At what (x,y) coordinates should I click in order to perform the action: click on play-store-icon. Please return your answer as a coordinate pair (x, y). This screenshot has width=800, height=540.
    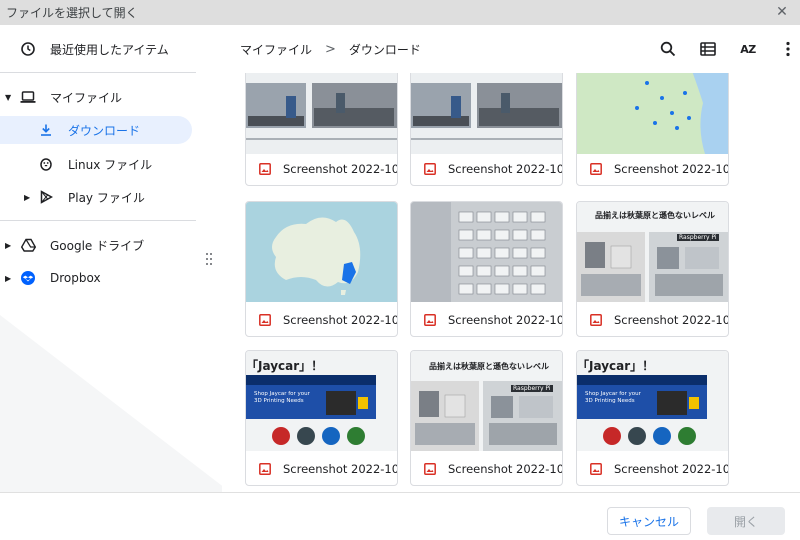
    Looking at the image, I should click on (46, 197).